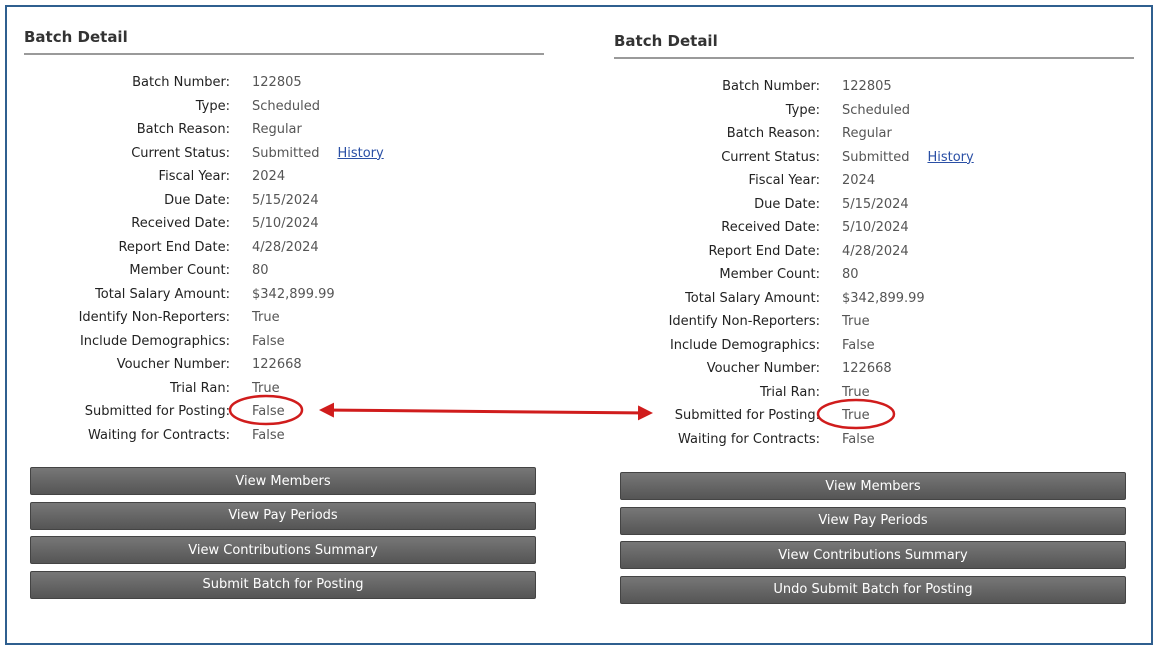 This screenshot has width=1156, height=645. What do you see at coordinates (277, 130) in the screenshot?
I see `field-value: Regular` at bounding box center [277, 130].